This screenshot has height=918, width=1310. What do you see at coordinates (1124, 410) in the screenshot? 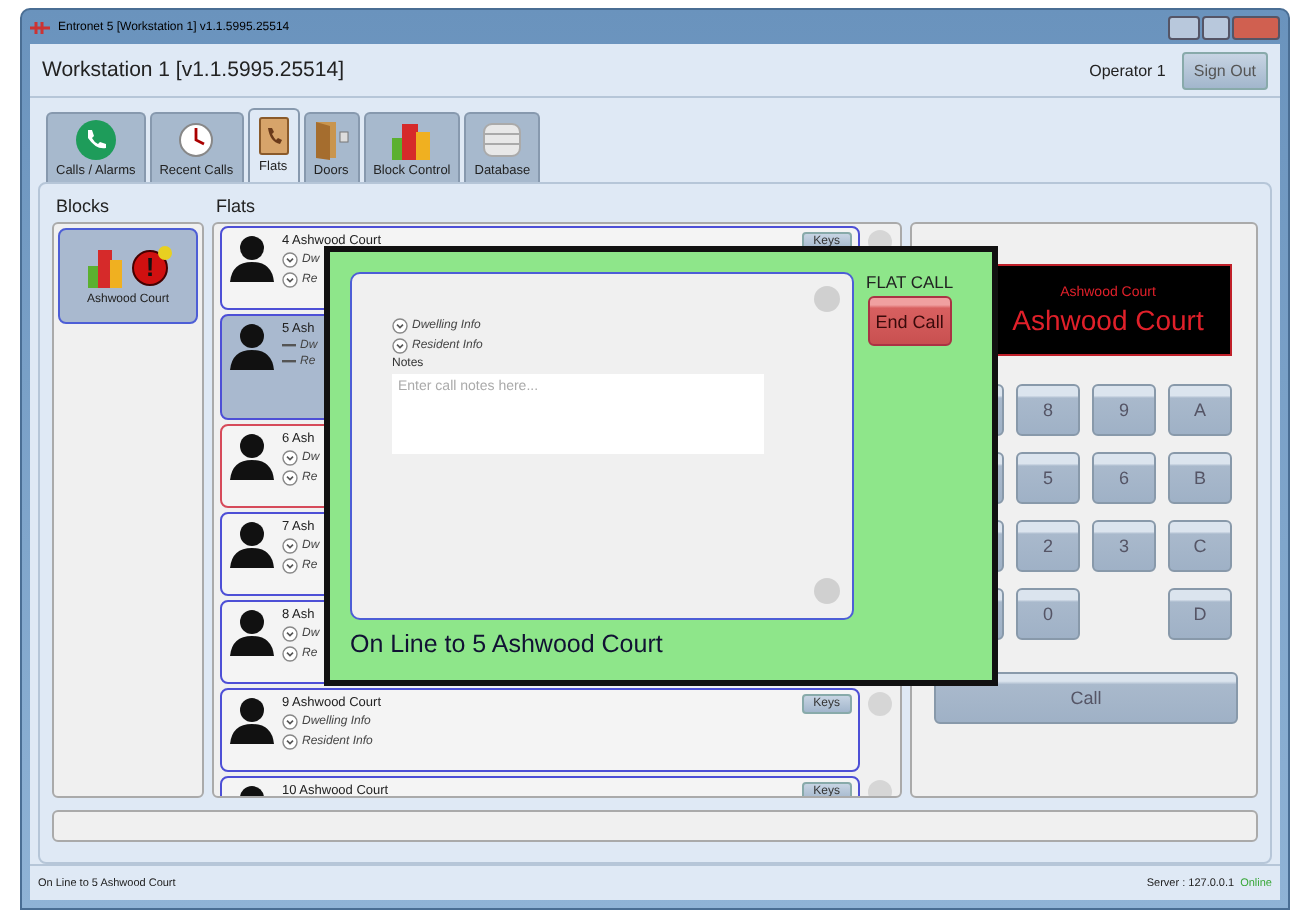
I see `keypad-key: 9` at bounding box center [1124, 410].